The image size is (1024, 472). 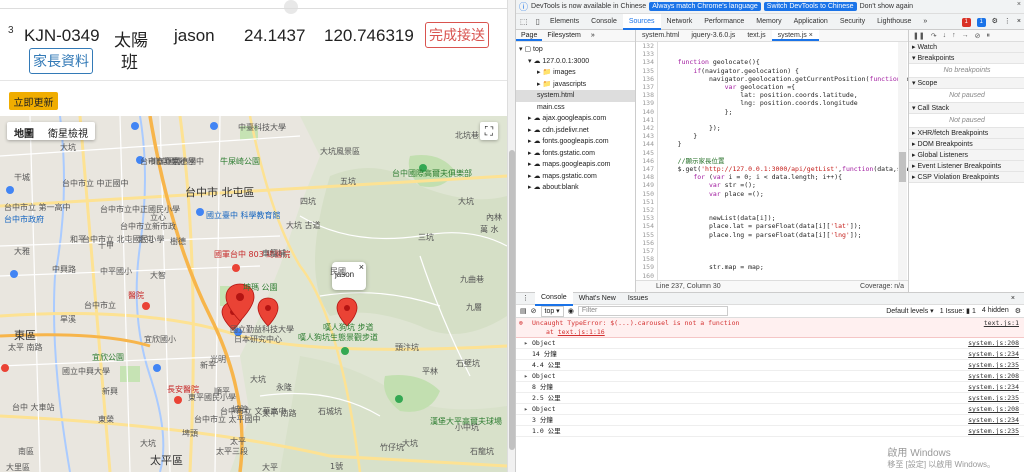 What do you see at coordinates (604, 22) in the screenshot?
I see `tab-console: Console` at bounding box center [604, 22].